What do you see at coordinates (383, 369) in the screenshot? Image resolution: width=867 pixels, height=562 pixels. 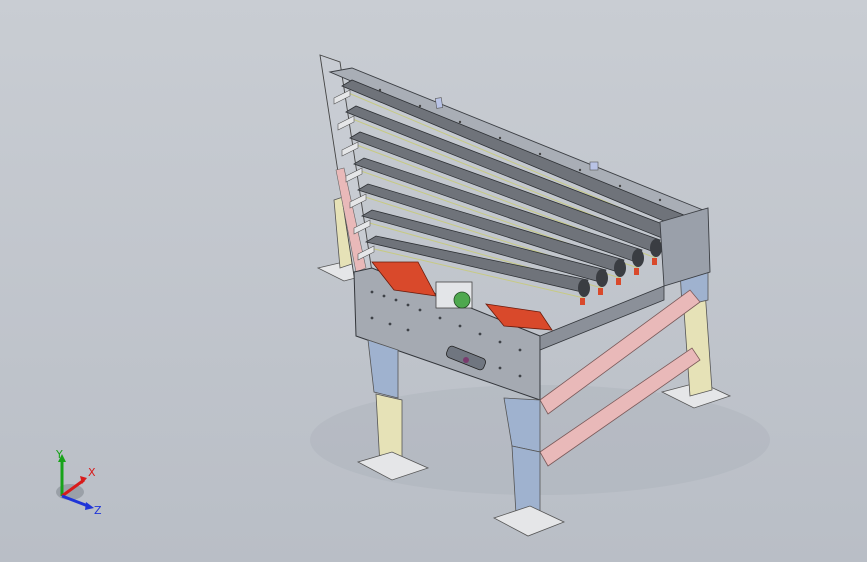 I see `leg-front-left-upper` at bounding box center [383, 369].